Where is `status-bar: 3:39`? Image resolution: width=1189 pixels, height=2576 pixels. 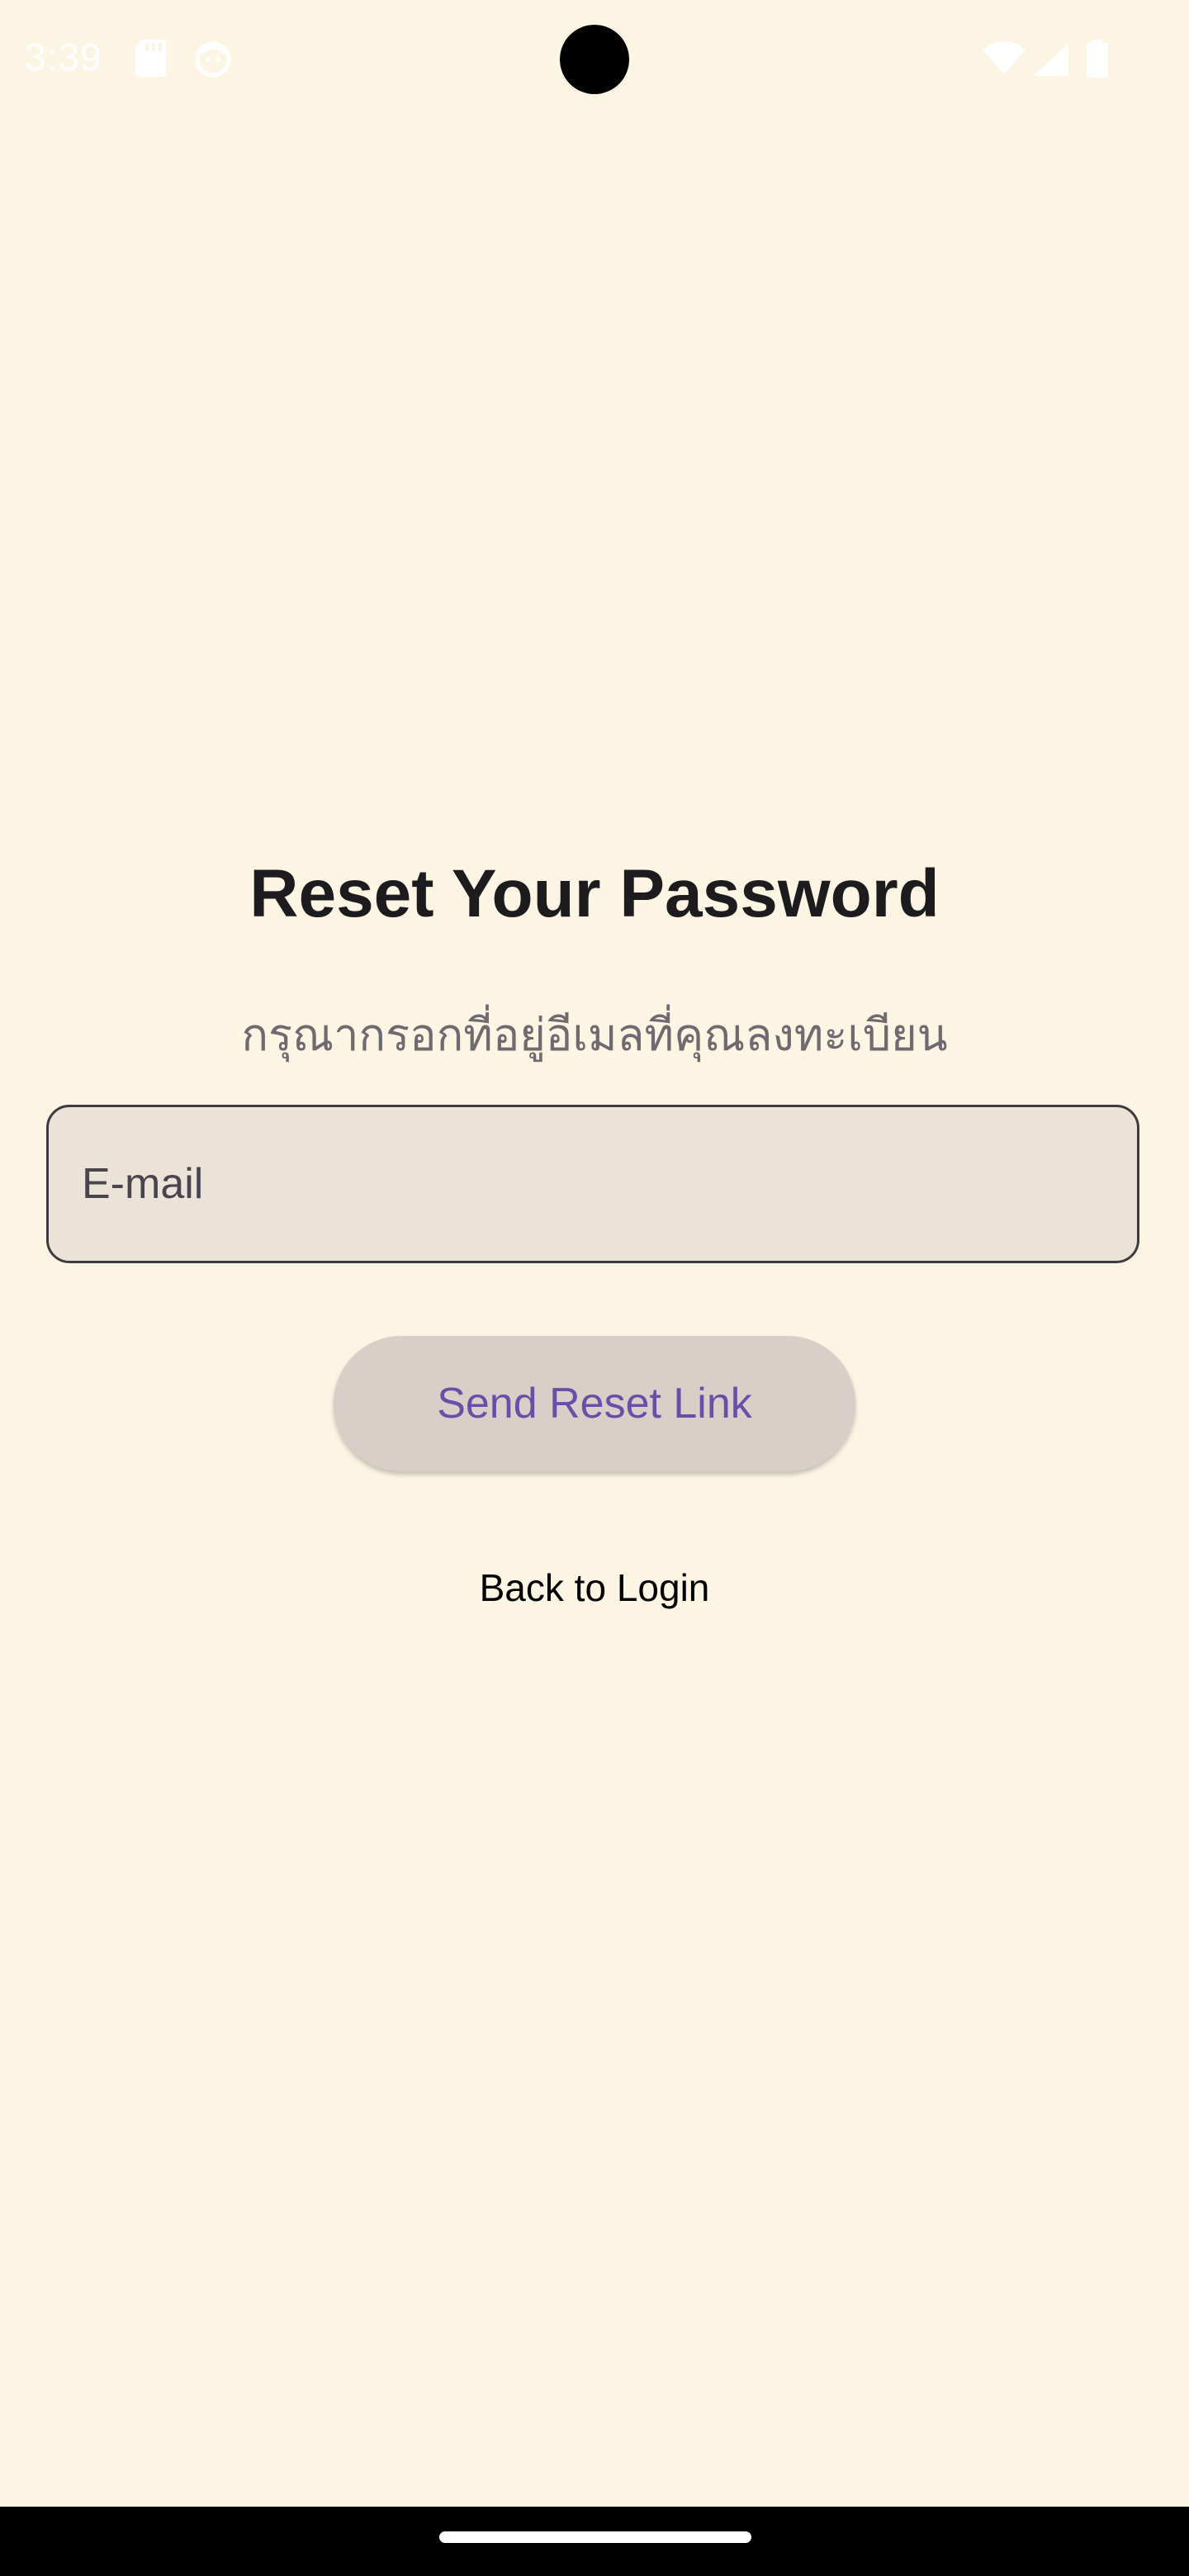 status-bar: 3:39 is located at coordinates (594, 62).